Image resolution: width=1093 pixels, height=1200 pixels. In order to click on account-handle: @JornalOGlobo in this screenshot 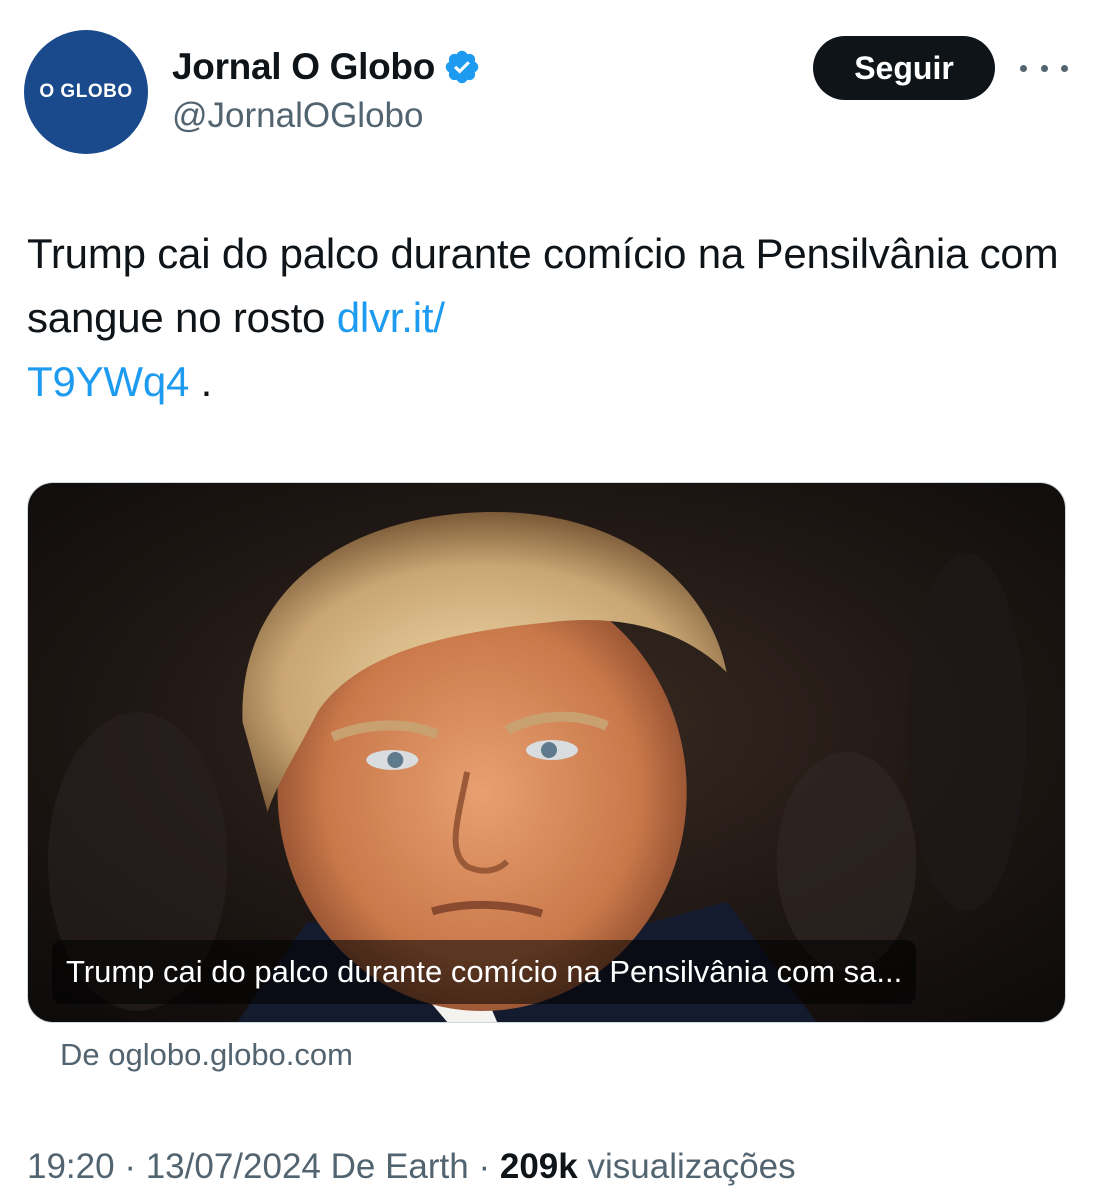, I will do `click(297, 116)`.